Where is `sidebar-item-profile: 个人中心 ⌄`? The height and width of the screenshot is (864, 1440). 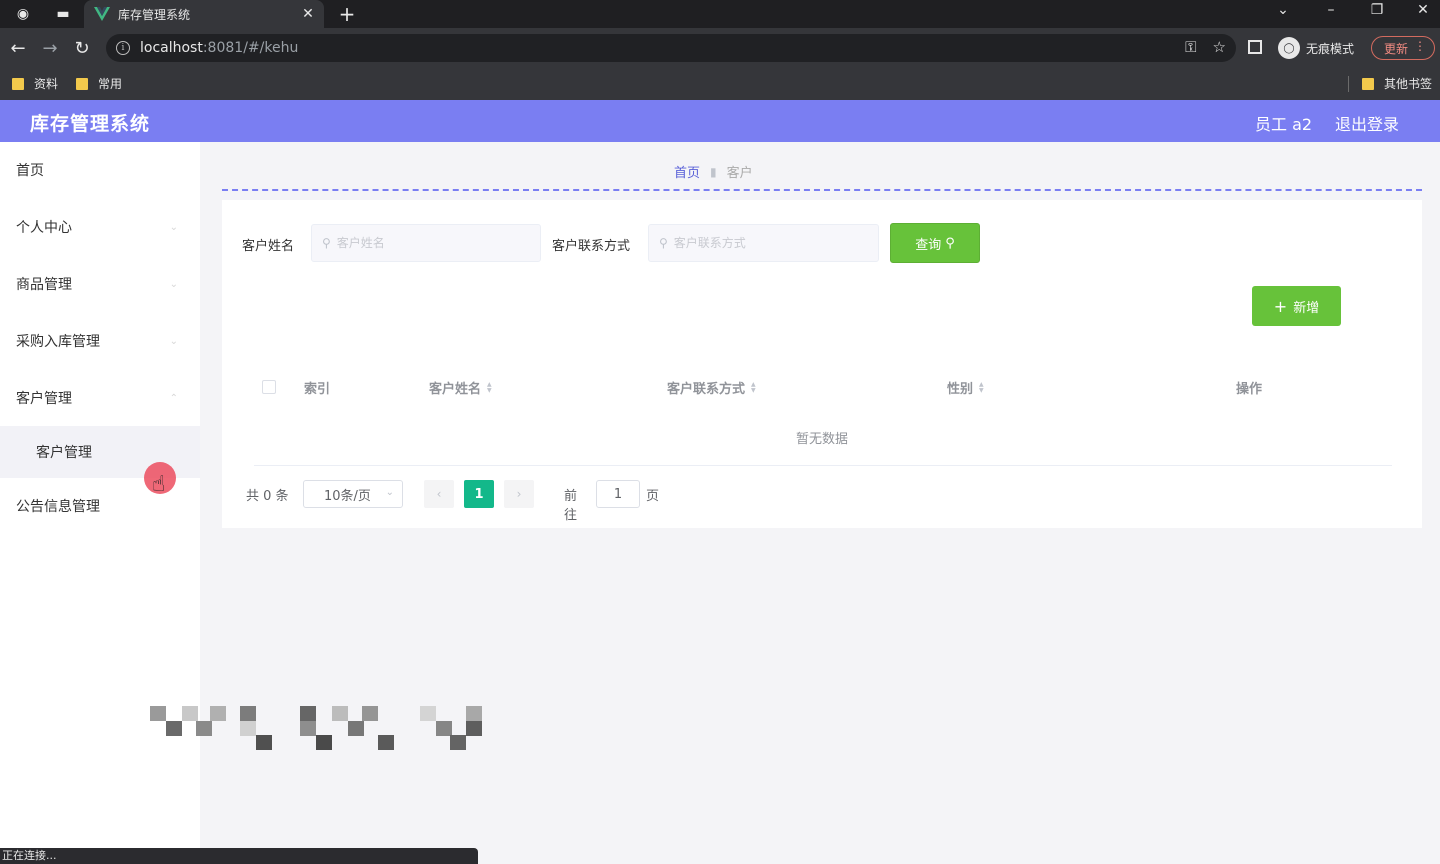
sidebar-item-profile: 个人中心 ⌄ is located at coordinates (100, 227).